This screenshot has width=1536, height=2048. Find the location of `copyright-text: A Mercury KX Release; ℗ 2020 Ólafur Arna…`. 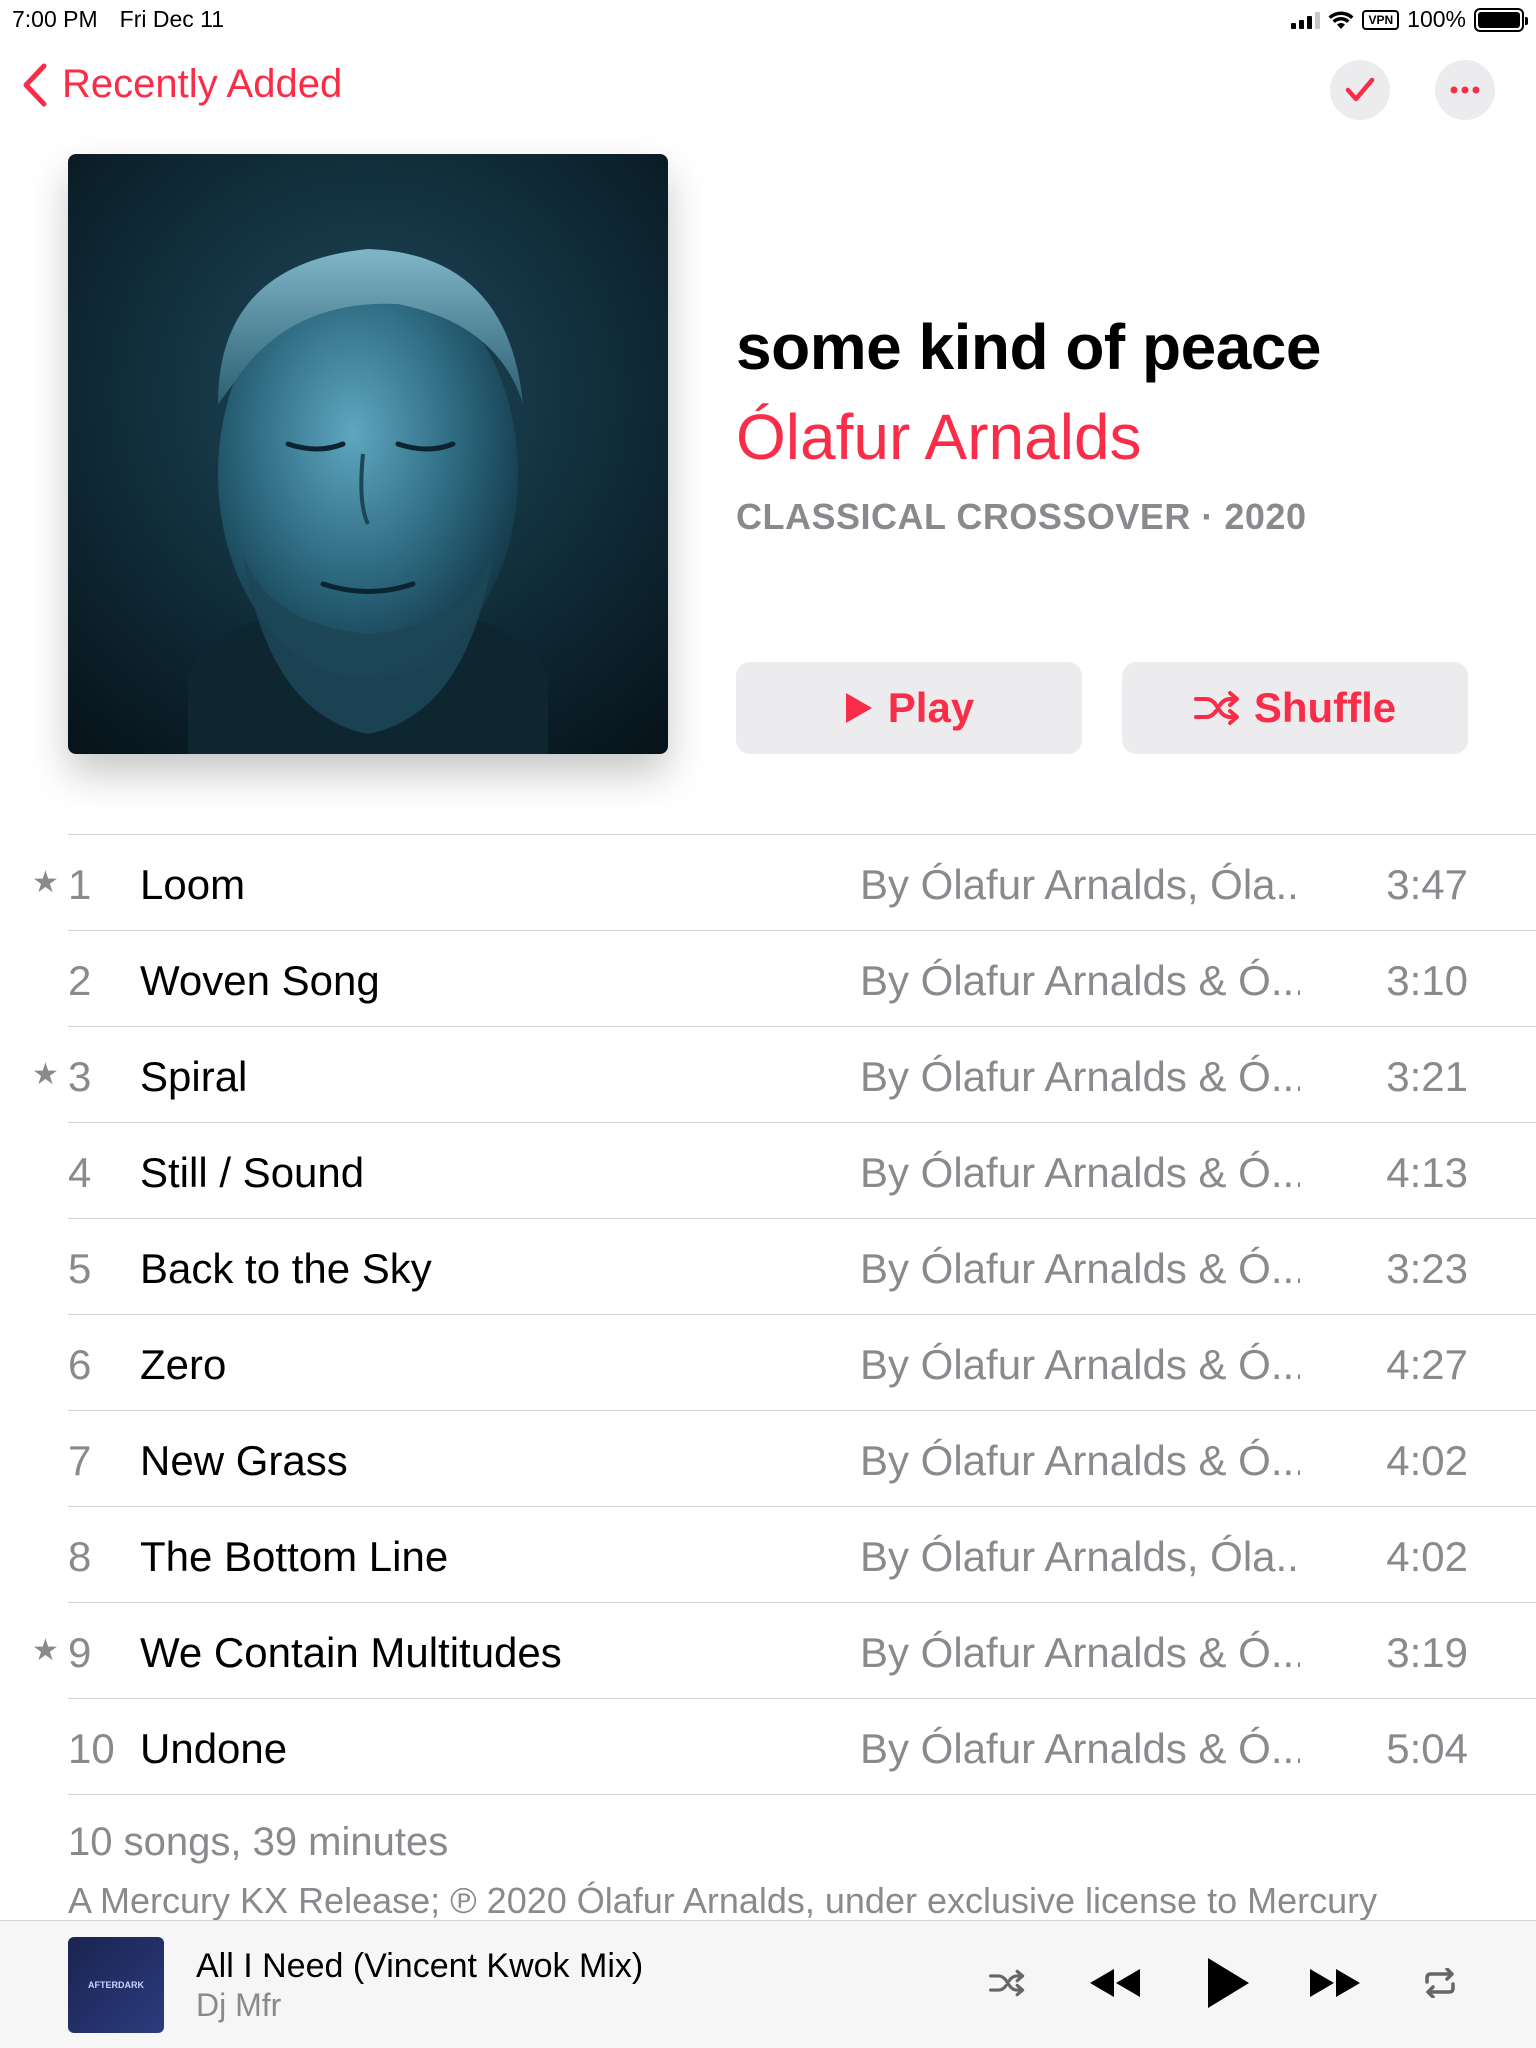

copyright-text: A Mercury KX Release; ℗ 2020 Ólafur Arna… is located at coordinates (723, 1900).